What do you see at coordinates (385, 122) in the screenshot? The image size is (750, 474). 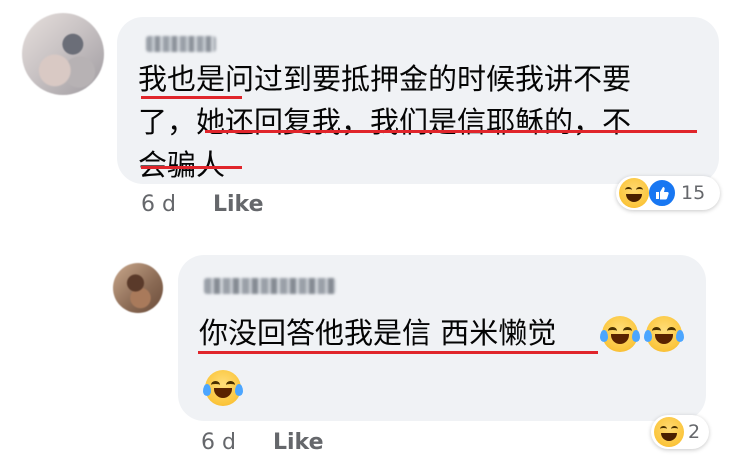 I see `comment-line: 了，她还回复我，我们是信耶稣的，不` at bounding box center [385, 122].